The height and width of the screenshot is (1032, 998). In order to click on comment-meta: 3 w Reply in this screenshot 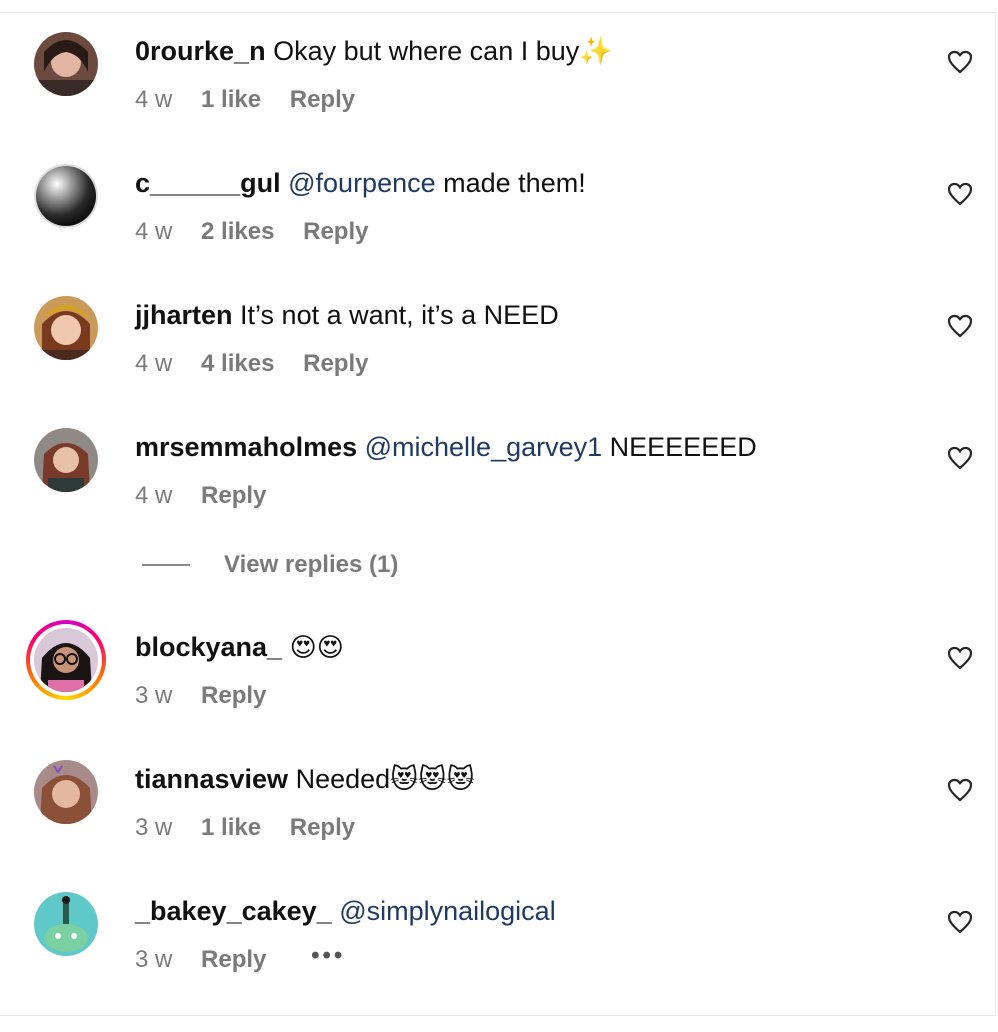, I will do `click(211, 696)`.